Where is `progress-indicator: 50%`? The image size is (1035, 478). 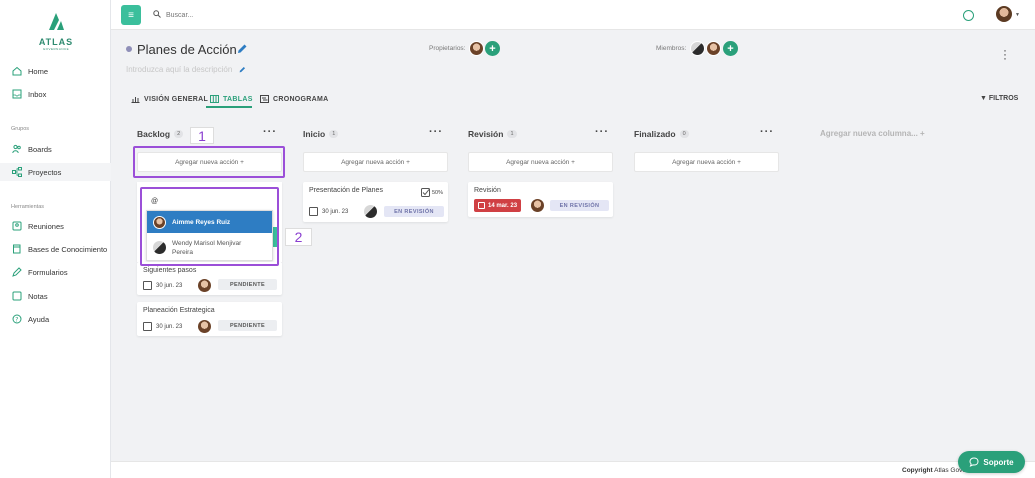 progress-indicator: 50% is located at coordinates (432, 192).